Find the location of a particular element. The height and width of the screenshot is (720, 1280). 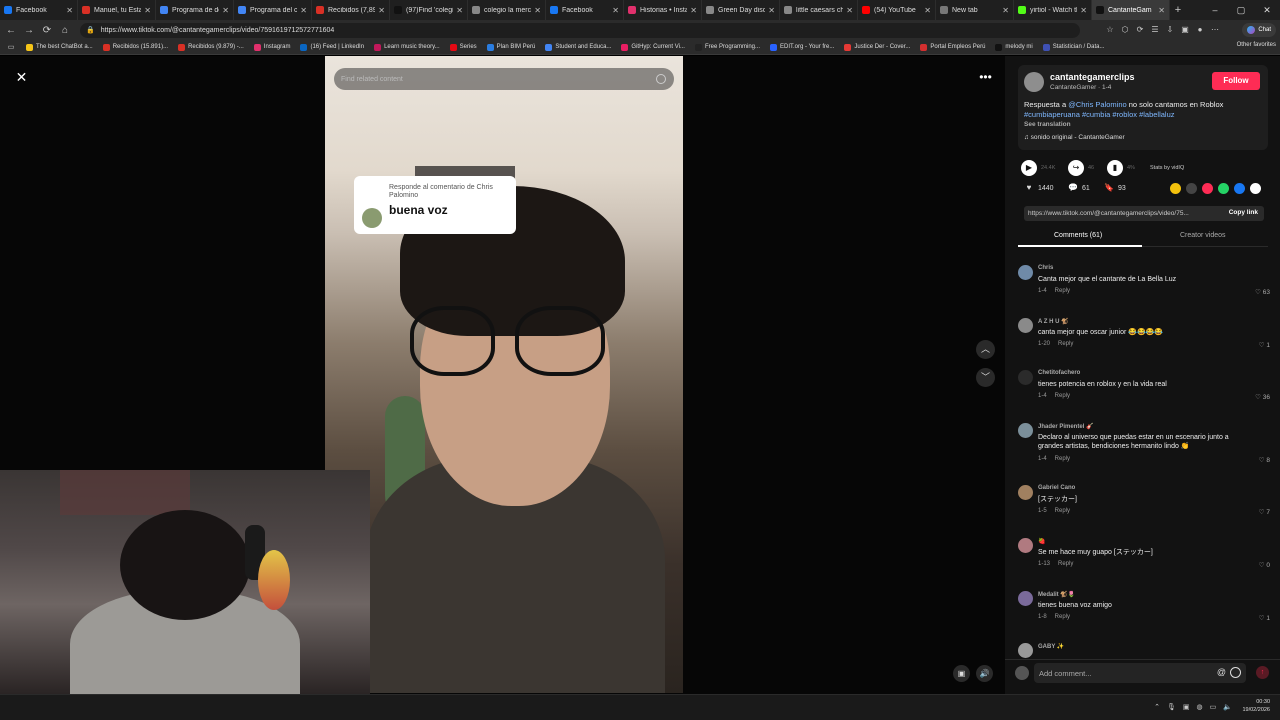

commenter-name: Chris is located at coordinates (1045, 268).